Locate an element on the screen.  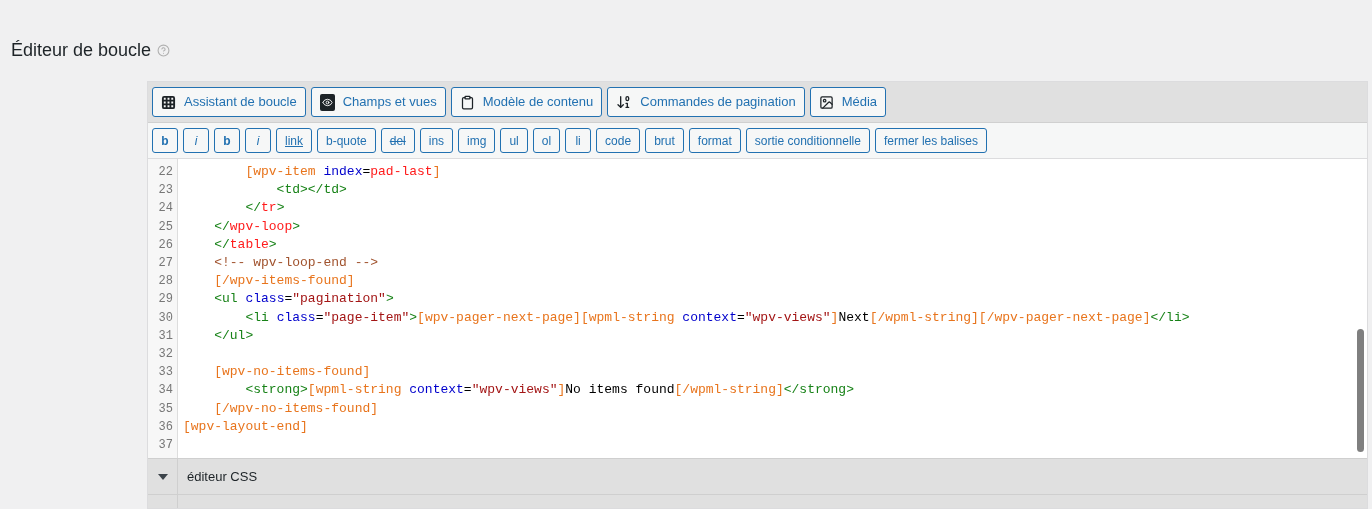
code-line: <td></td> is located at coordinates (311, 190).